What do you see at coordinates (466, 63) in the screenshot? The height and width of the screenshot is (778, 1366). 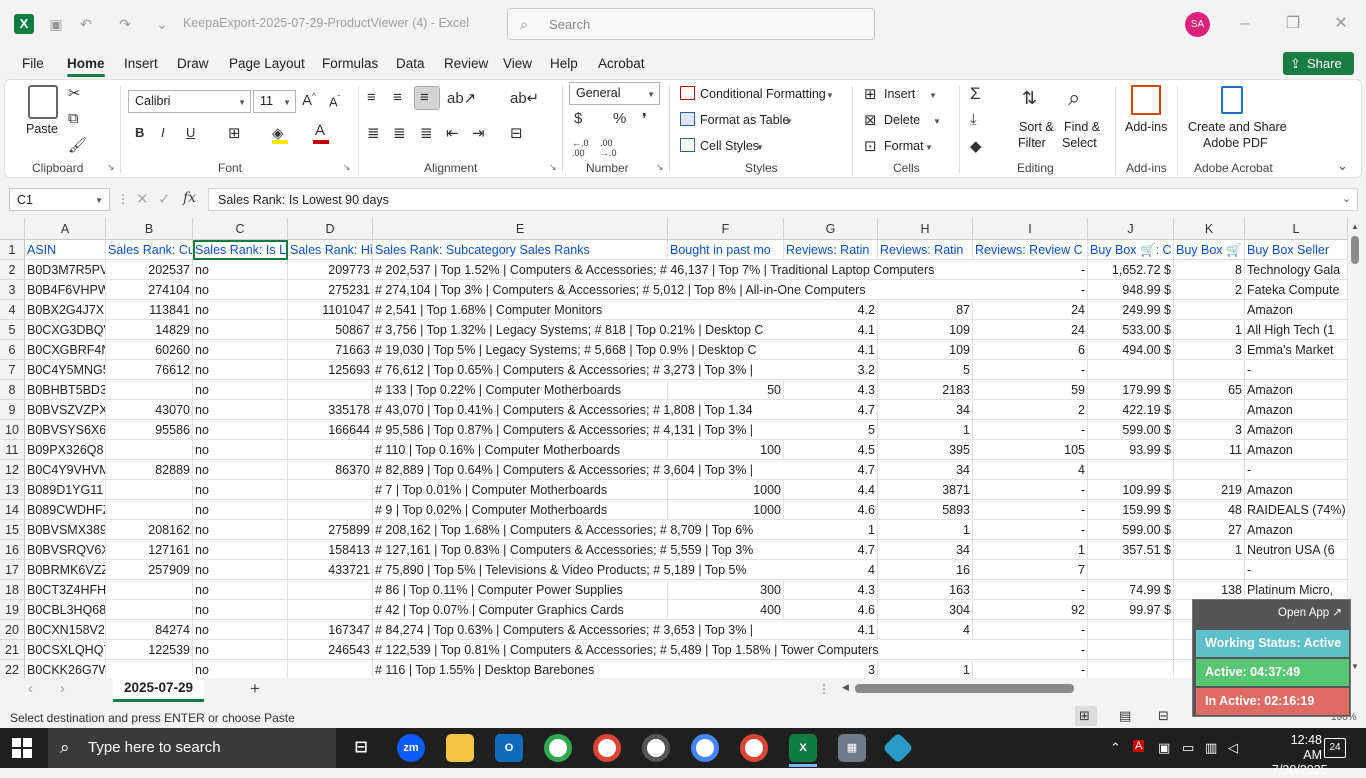 I see `tab-review: Review` at bounding box center [466, 63].